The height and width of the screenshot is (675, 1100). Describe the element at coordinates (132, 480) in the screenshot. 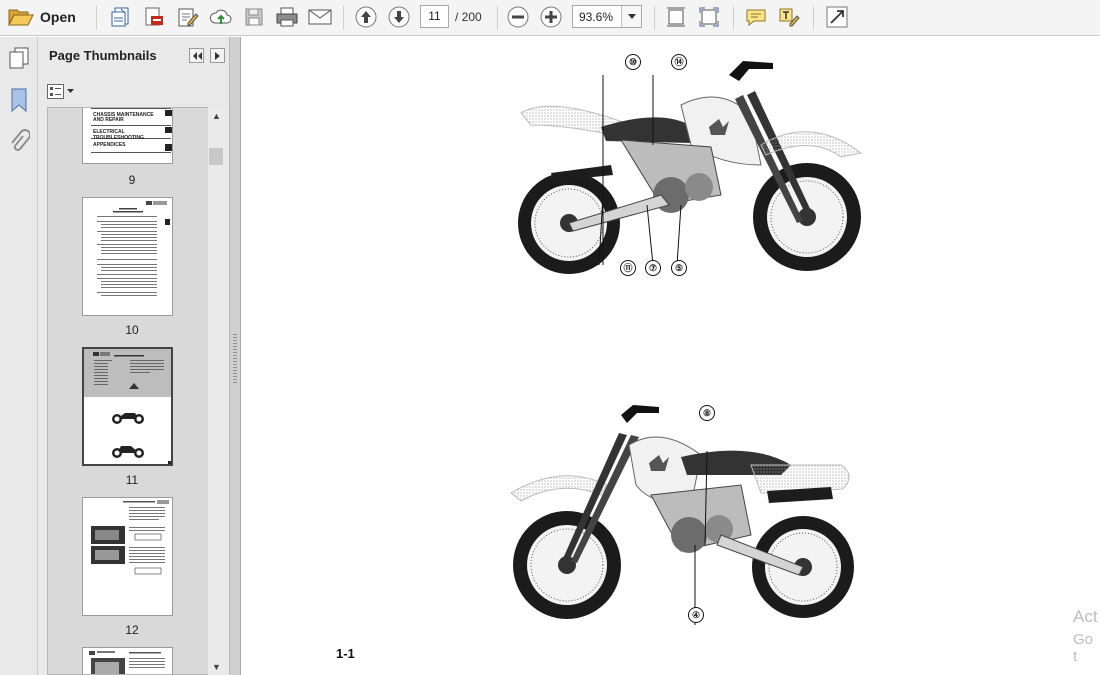

I see `thumbnail-page-label: 11` at that location.